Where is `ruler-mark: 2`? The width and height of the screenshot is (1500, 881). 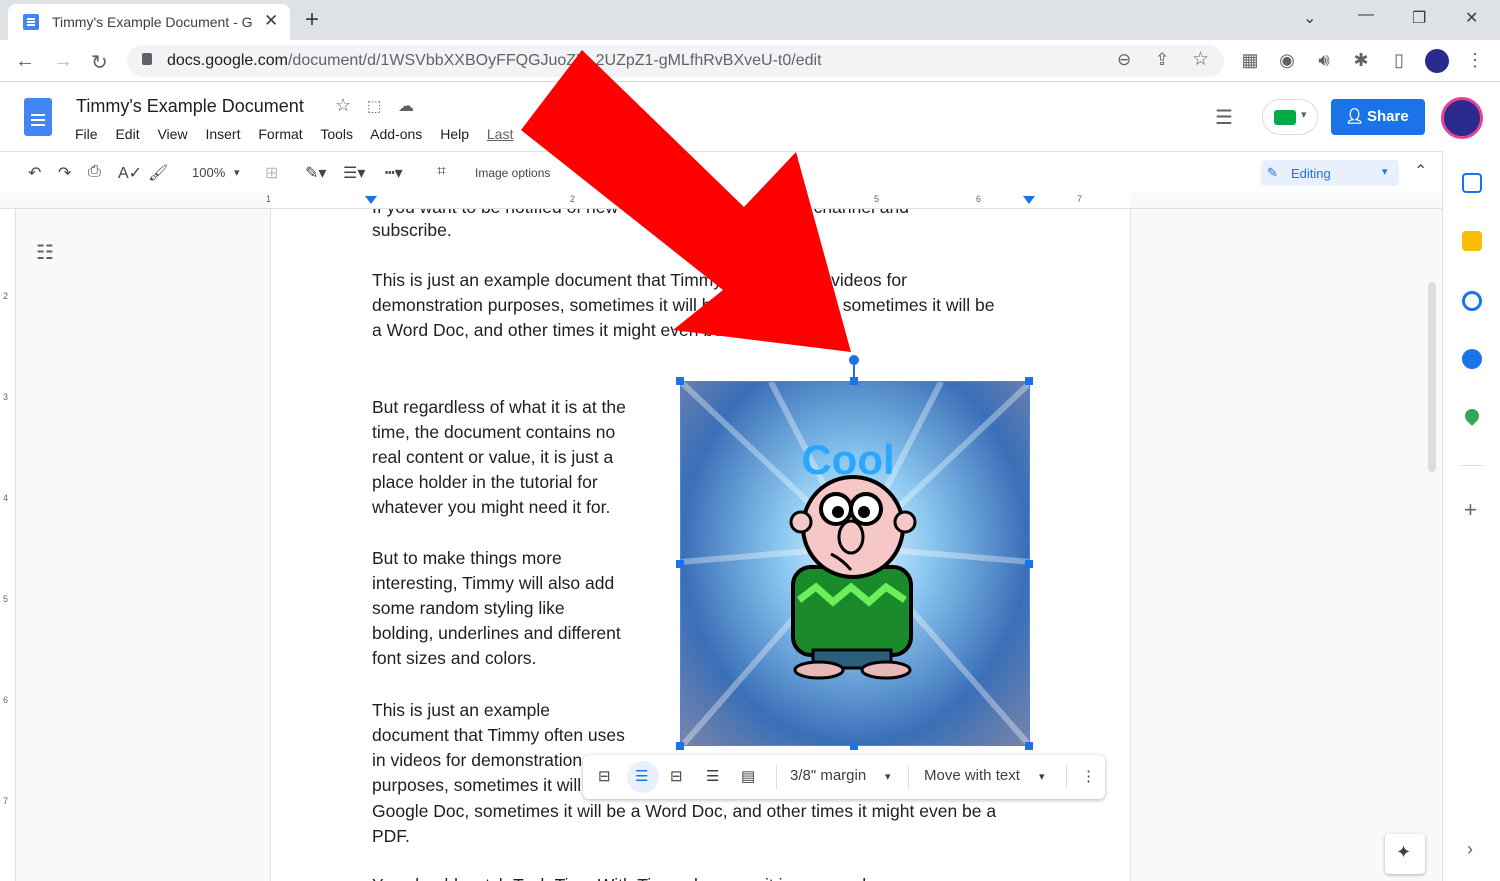
ruler-mark: 2 is located at coordinates (573, 199).